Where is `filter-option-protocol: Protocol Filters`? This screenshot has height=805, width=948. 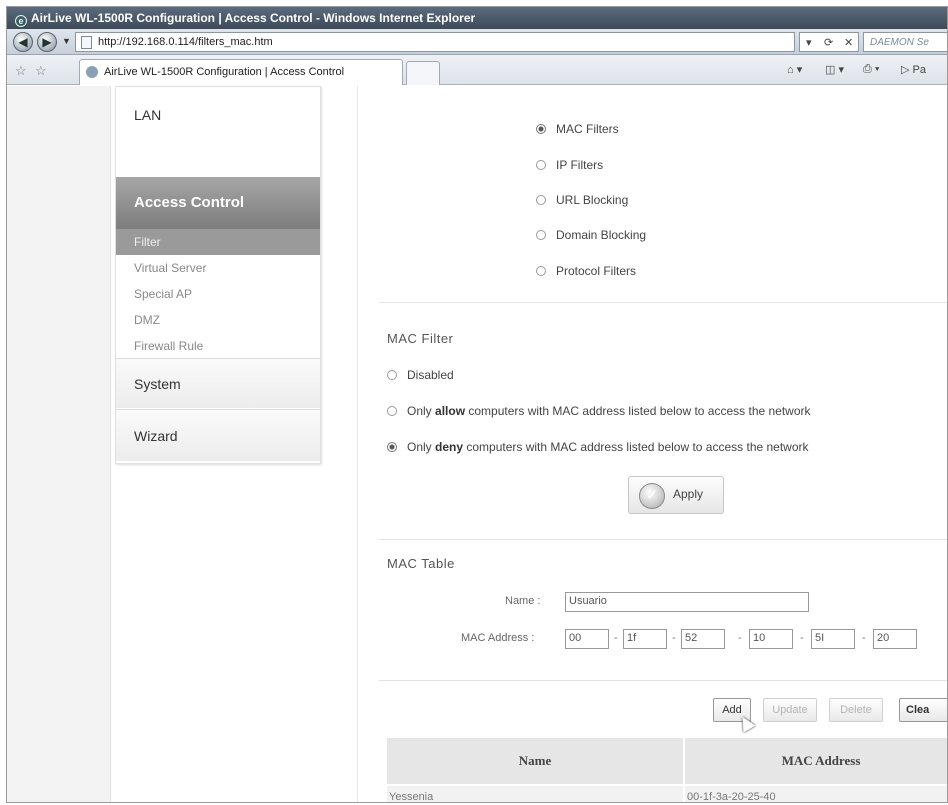
filter-option-protocol: Protocol Filters is located at coordinates (586, 271).